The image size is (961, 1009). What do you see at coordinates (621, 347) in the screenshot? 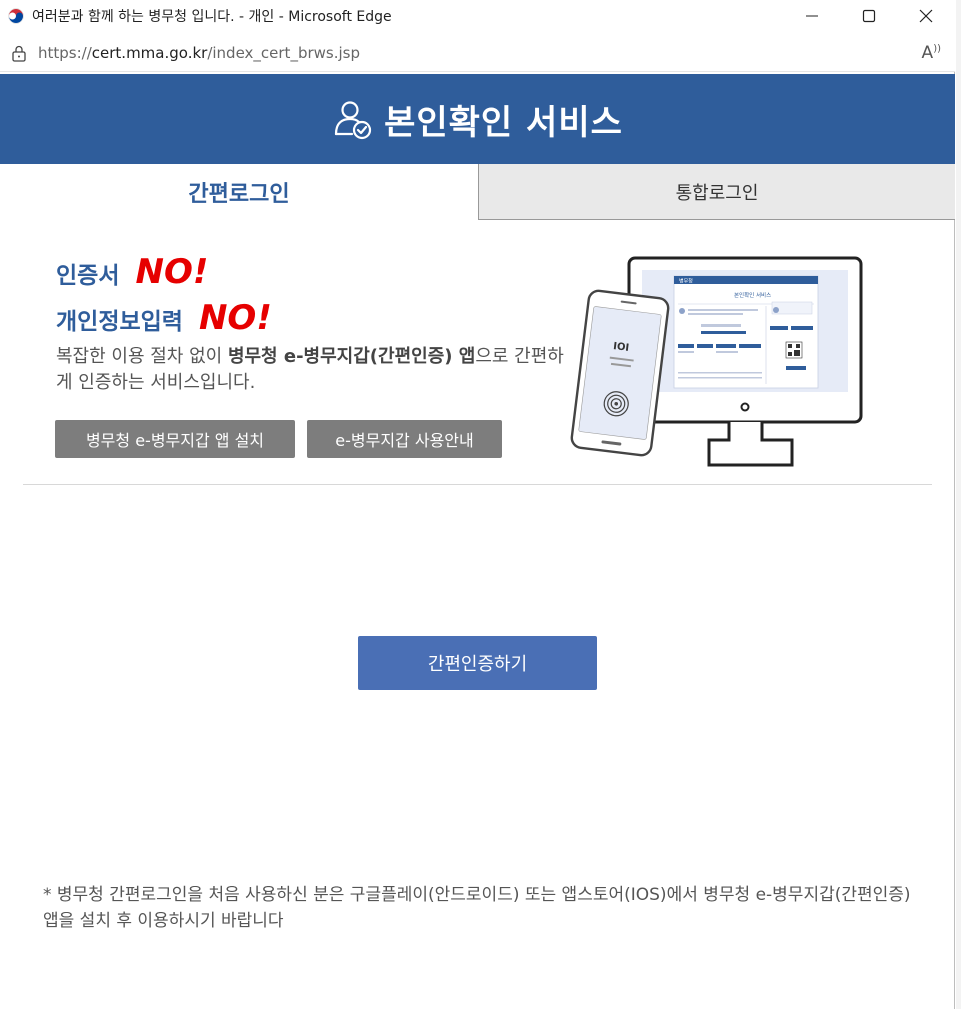
I see `svg-text: IOI` at bounding box center [621, 347].